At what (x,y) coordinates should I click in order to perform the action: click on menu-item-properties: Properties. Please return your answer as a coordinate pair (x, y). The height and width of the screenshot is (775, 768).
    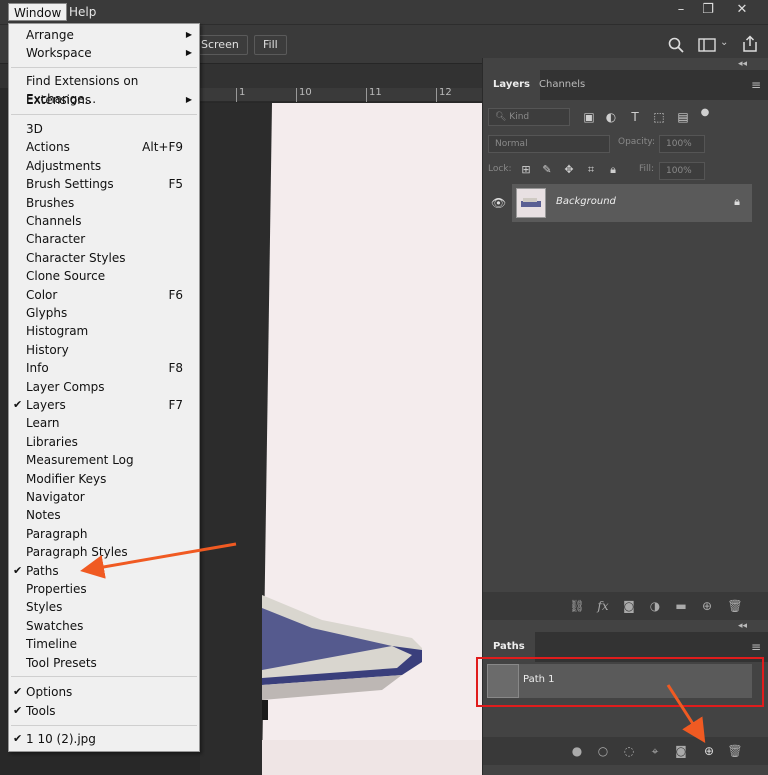
    Looking at the image, I should click on (104, 589).